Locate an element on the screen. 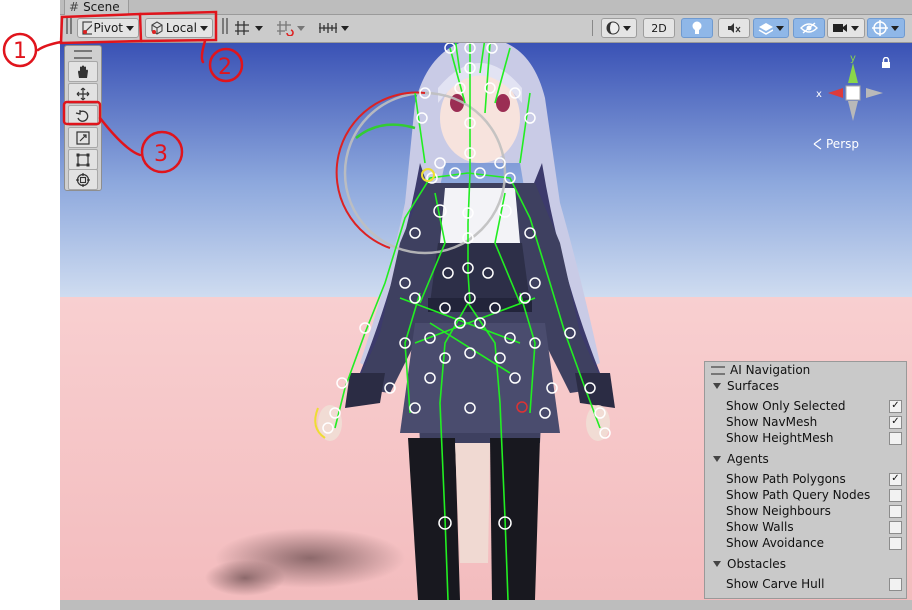 Image resolution: width=912 pixels, height=610 pixels. toggle-show-only-selected: Show Only Selected ✓ is located at coordinates (814, 406).